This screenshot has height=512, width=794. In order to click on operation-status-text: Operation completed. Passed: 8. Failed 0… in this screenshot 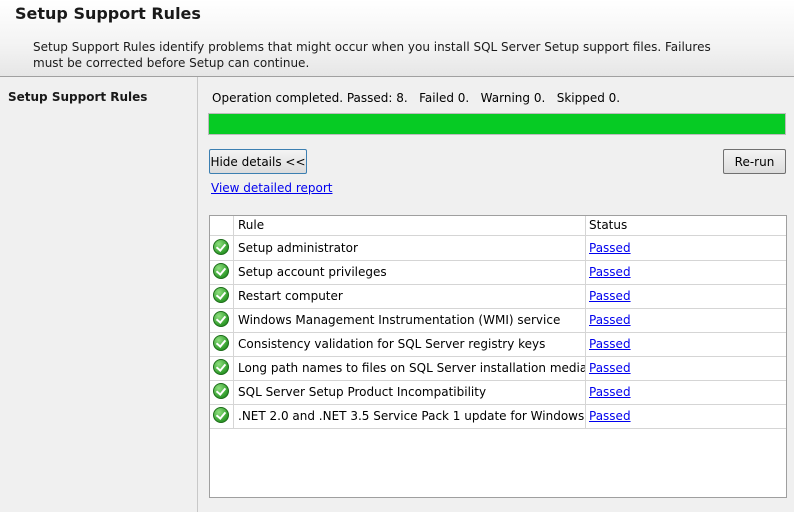, I will do `click(416, 98)`.